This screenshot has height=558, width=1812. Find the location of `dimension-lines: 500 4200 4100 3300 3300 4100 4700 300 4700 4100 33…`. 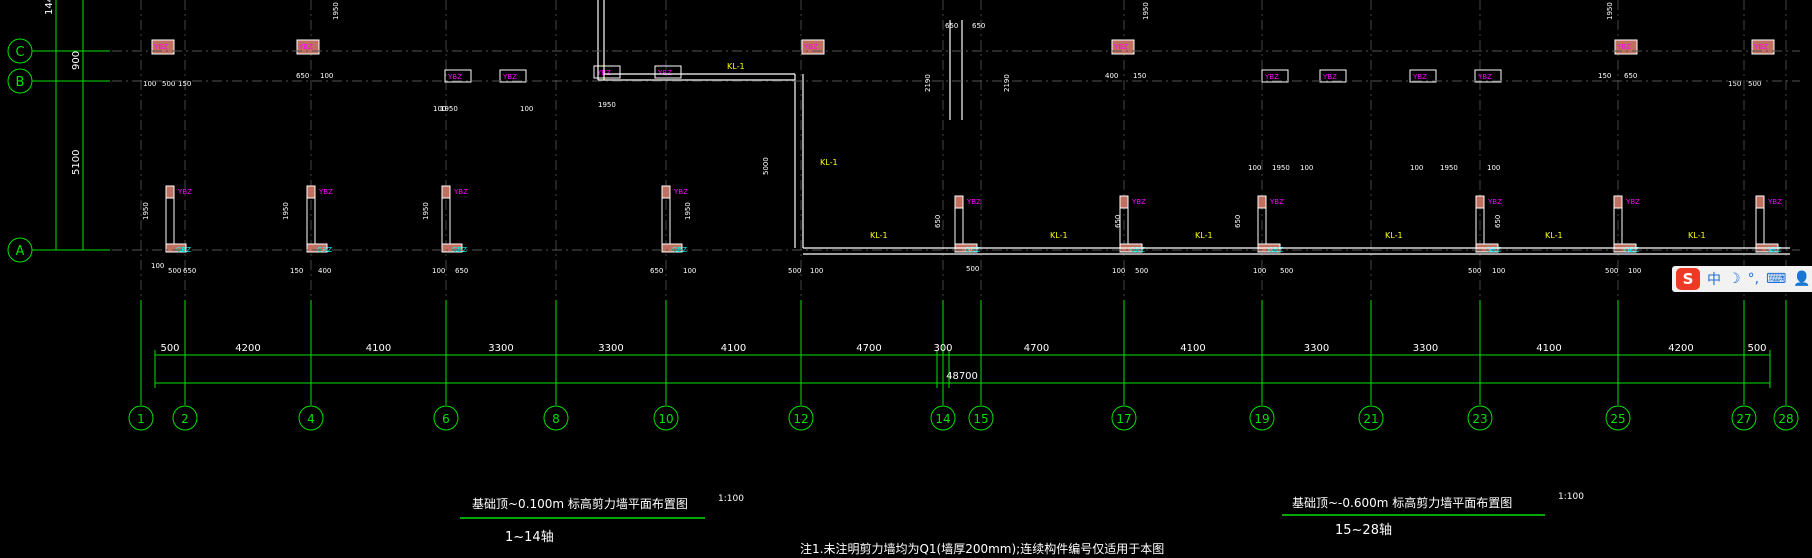

dimension-lines: 500 4200 4100 3300 3300 4100 4700 300 4700 4100 33… is located at coordinates (962, 365).